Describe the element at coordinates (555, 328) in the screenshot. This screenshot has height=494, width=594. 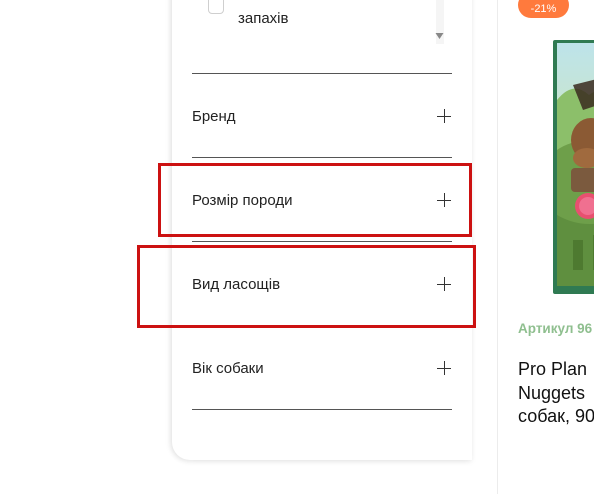
I see `product-sku: Артикул 96` at that location.